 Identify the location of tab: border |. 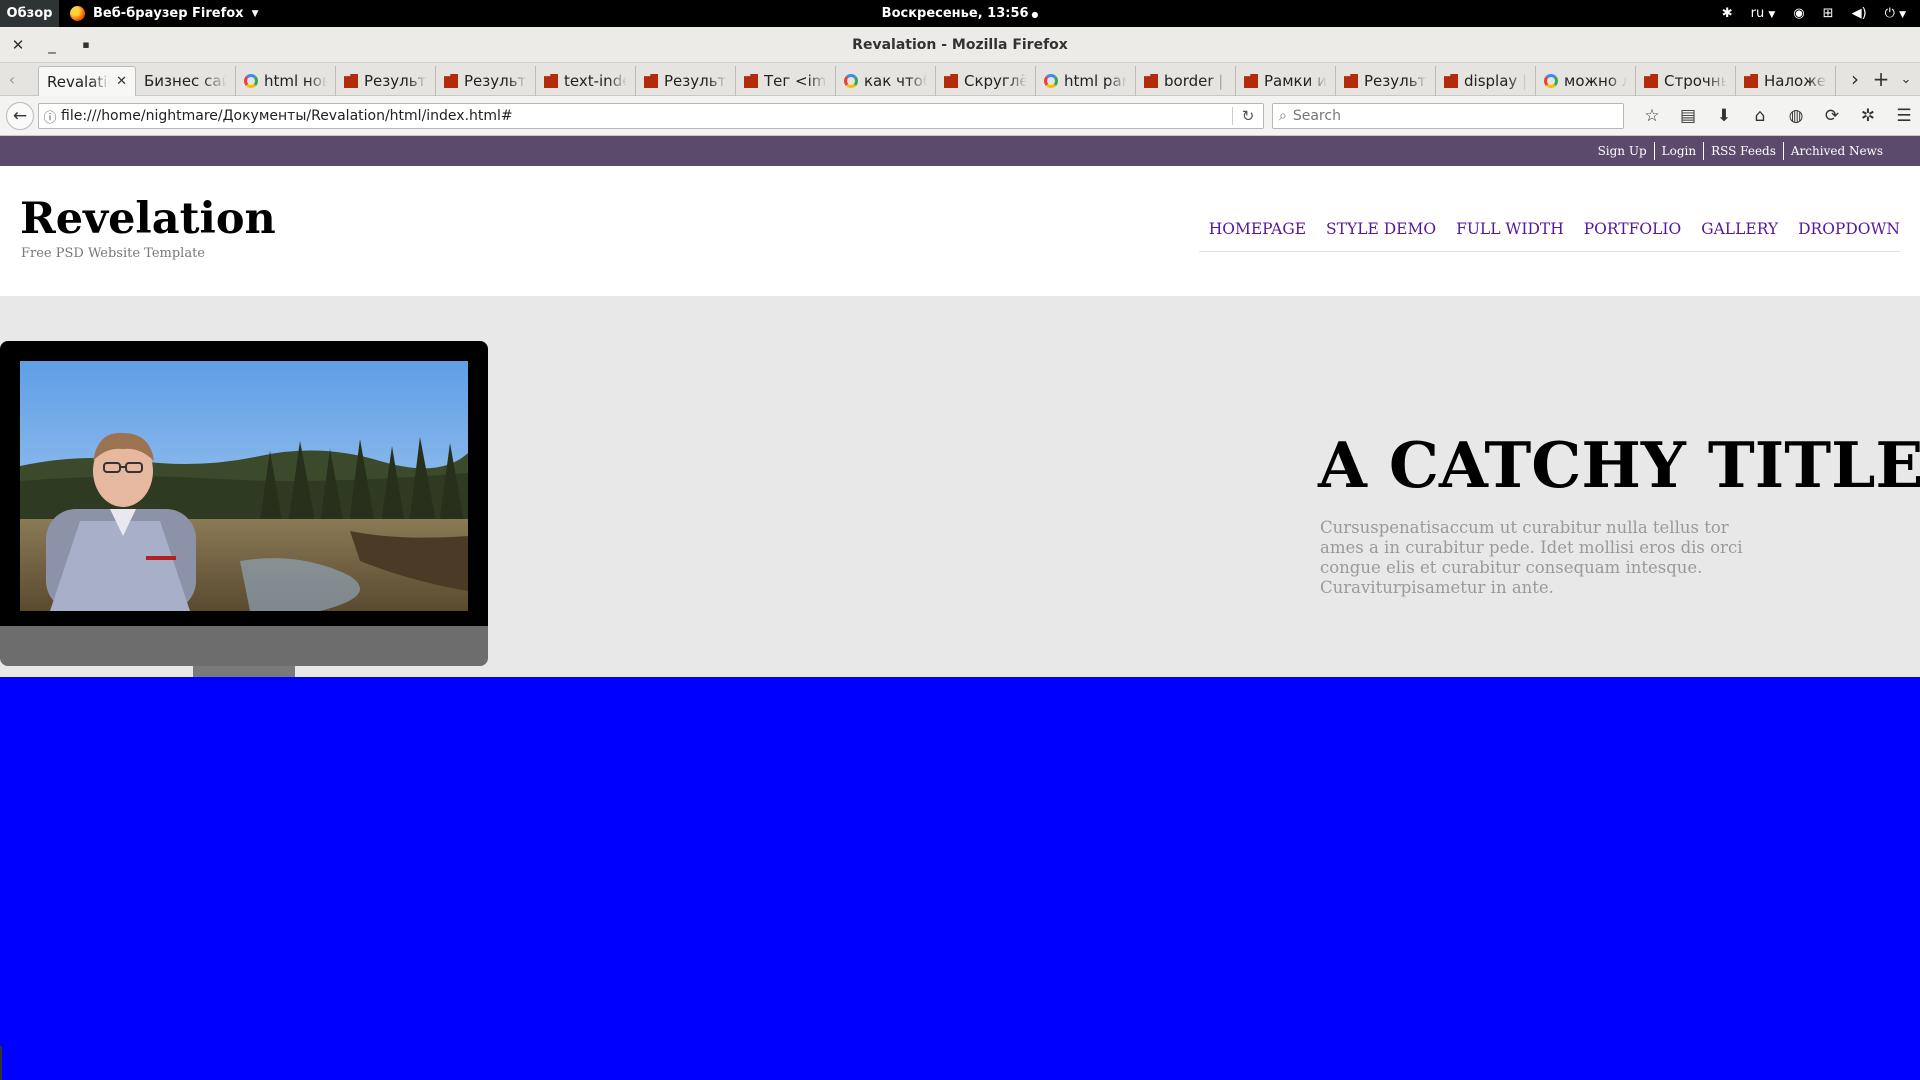
(1186, 81).